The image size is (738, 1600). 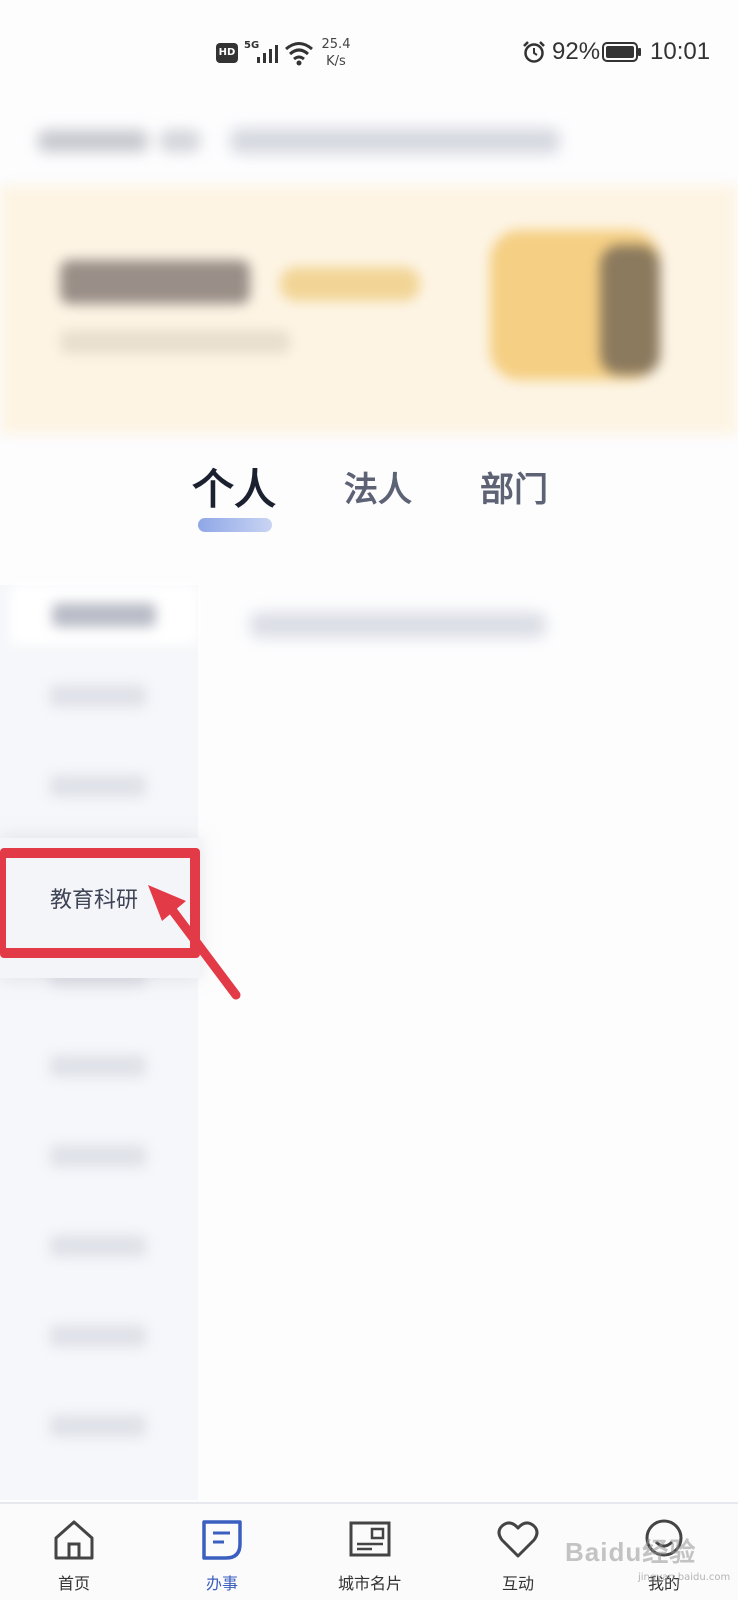 I want to click on nav-home-label: 首页, so click(x=73, y=1583).